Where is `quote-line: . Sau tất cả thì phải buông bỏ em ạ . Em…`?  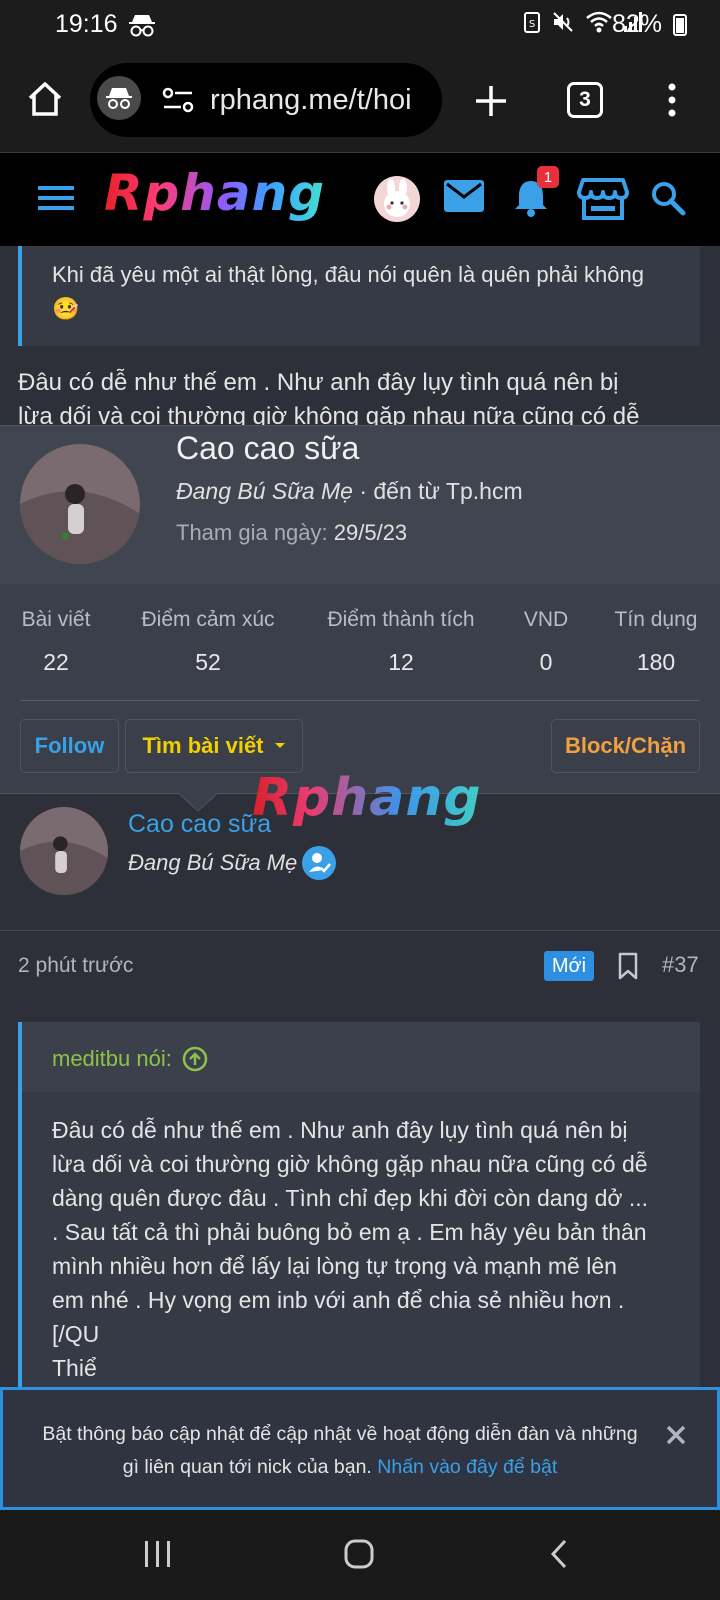 quote-line: . Sau tất cả thì phải buông bỏ em ạ . Em… is located at coordinates (349, 1232).